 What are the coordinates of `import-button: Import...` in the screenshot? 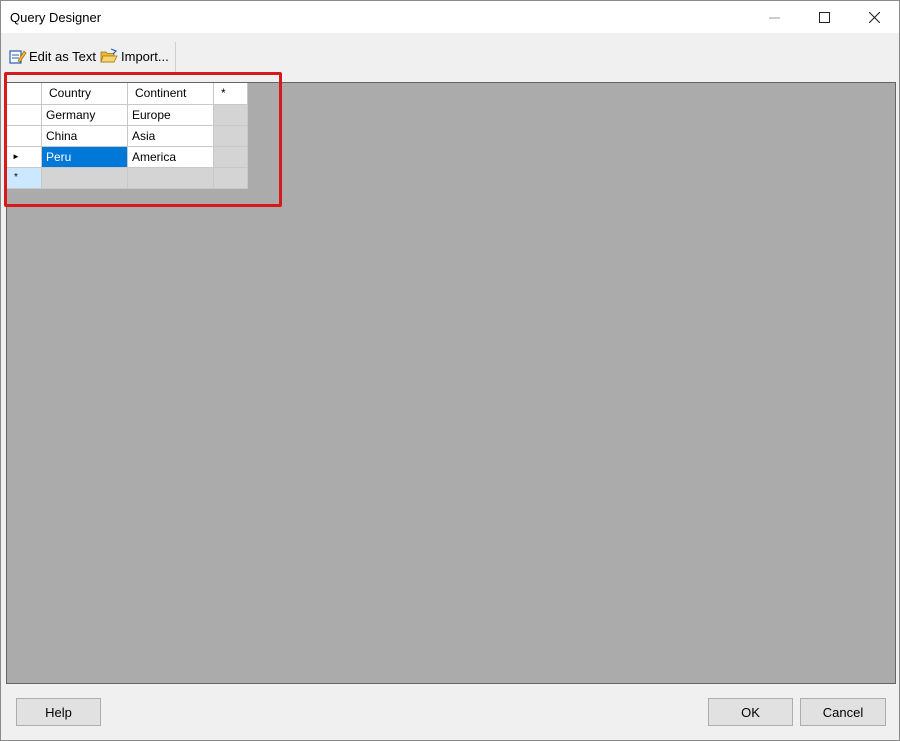 It's located at (134, 56).